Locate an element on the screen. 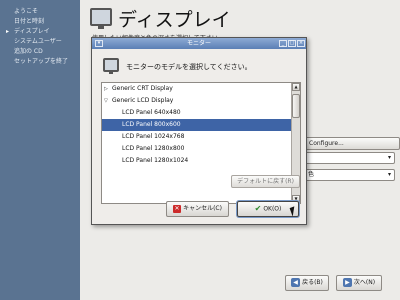  sidebar-item-system-user: システムユーザー is located at coordinates (38, 41).